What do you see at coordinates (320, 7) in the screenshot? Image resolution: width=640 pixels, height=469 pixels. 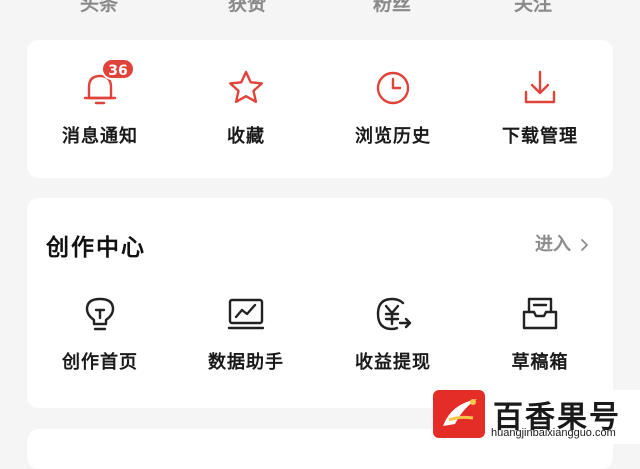 I see `stats-row: 头条 获赞 粉丝 关注` at bounding box center [320, 7].